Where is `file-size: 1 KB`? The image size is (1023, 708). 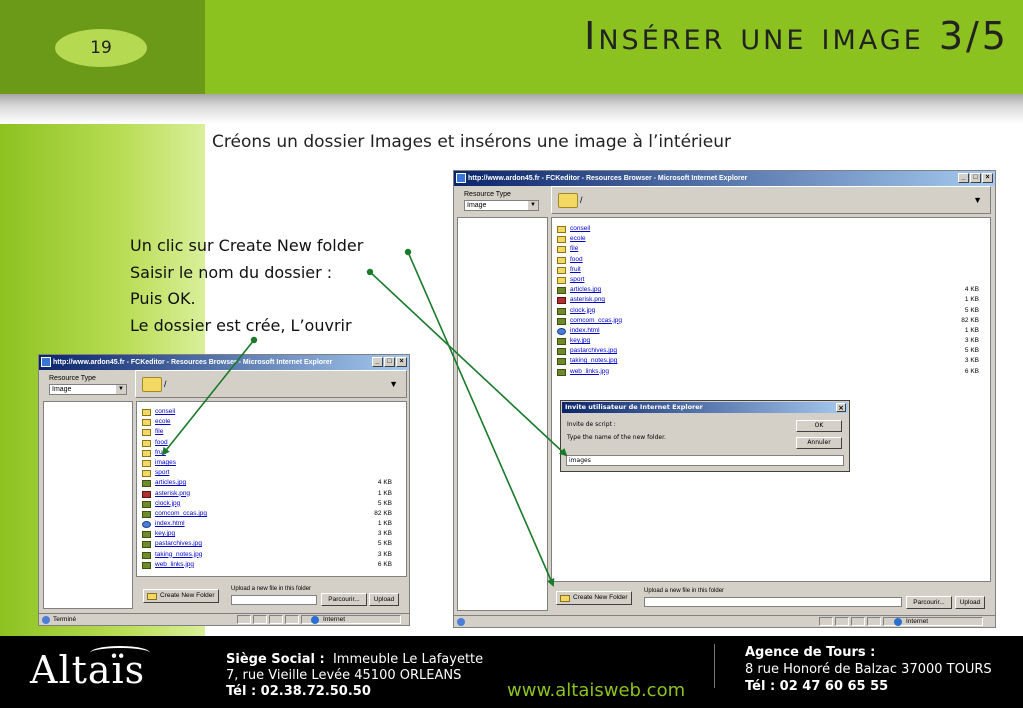
file-size: 1 KB is located at coordinates (971, 330).